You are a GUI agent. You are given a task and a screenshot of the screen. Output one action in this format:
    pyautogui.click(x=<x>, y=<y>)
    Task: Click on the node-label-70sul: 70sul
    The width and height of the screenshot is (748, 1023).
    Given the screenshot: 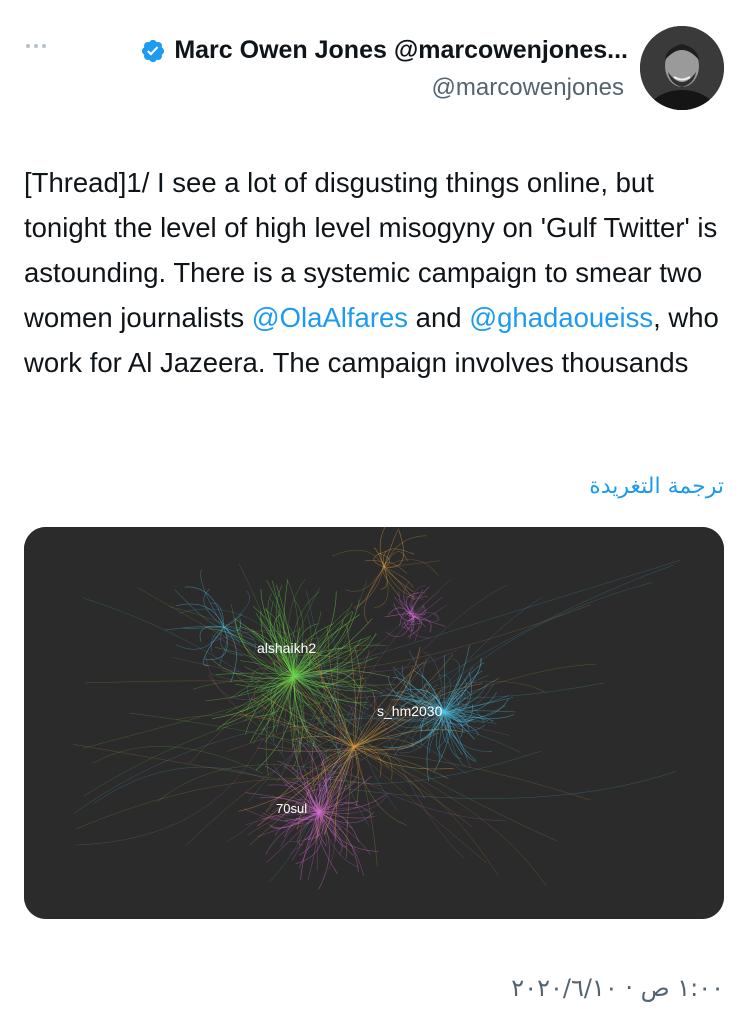 What is the action you would take?
    pyautogui.click(x=291, y=808)
    